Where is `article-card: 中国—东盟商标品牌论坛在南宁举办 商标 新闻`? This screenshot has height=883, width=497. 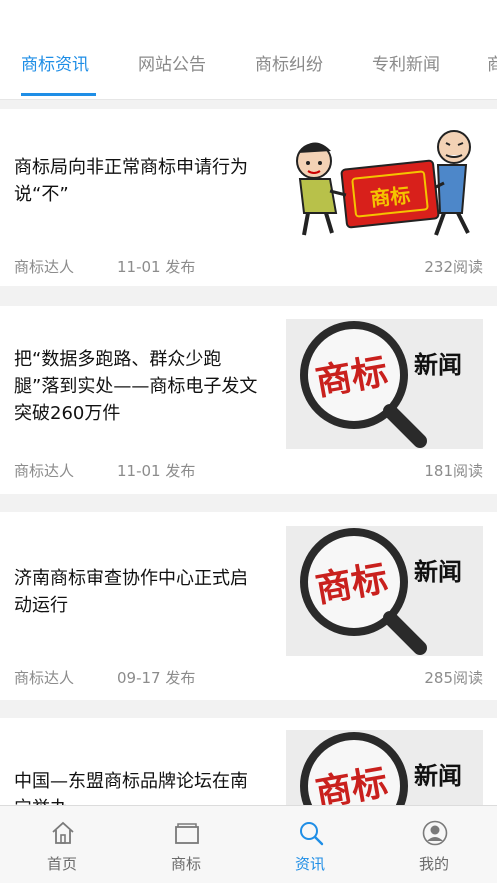 article-card: 中国—东盟商标品牌论坛在南宁举办 商标 新闻 is located at coordinates (248, 761).